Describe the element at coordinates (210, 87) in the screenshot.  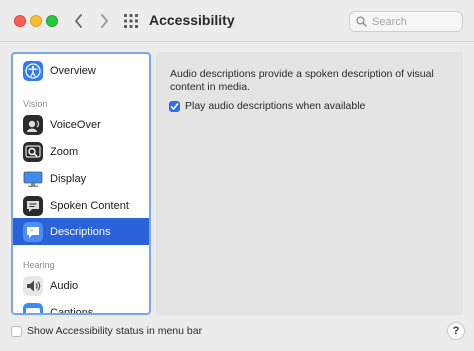
I see `description-line: content in media.` at that location.